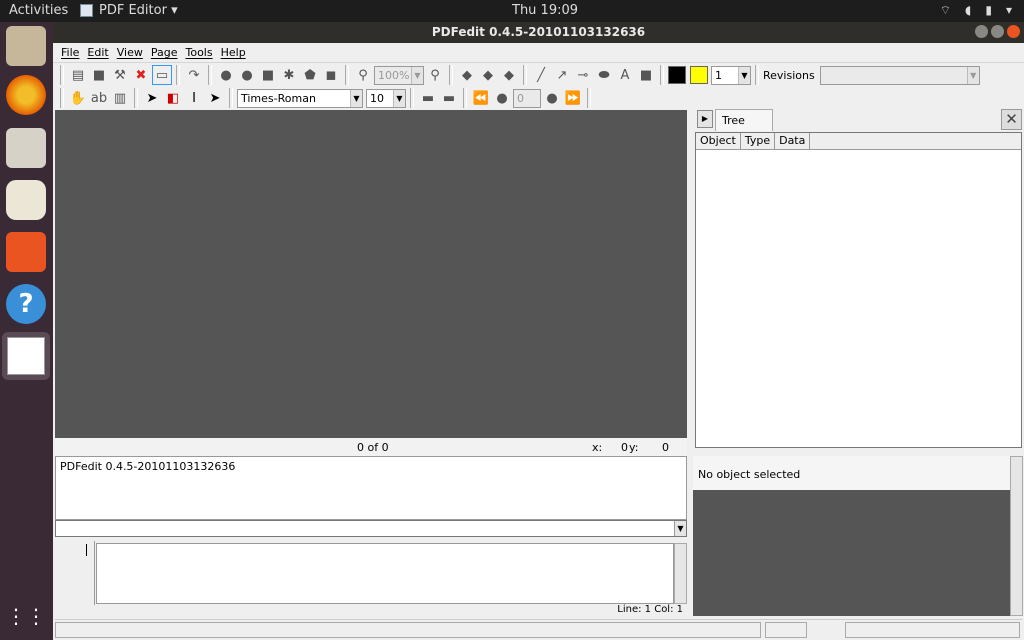 This screenshot has width=1024, height=640. What do you see at coordinates (932, 630) in the screenshot?
I see `status-segment-right` at bounding box center [932, 630].